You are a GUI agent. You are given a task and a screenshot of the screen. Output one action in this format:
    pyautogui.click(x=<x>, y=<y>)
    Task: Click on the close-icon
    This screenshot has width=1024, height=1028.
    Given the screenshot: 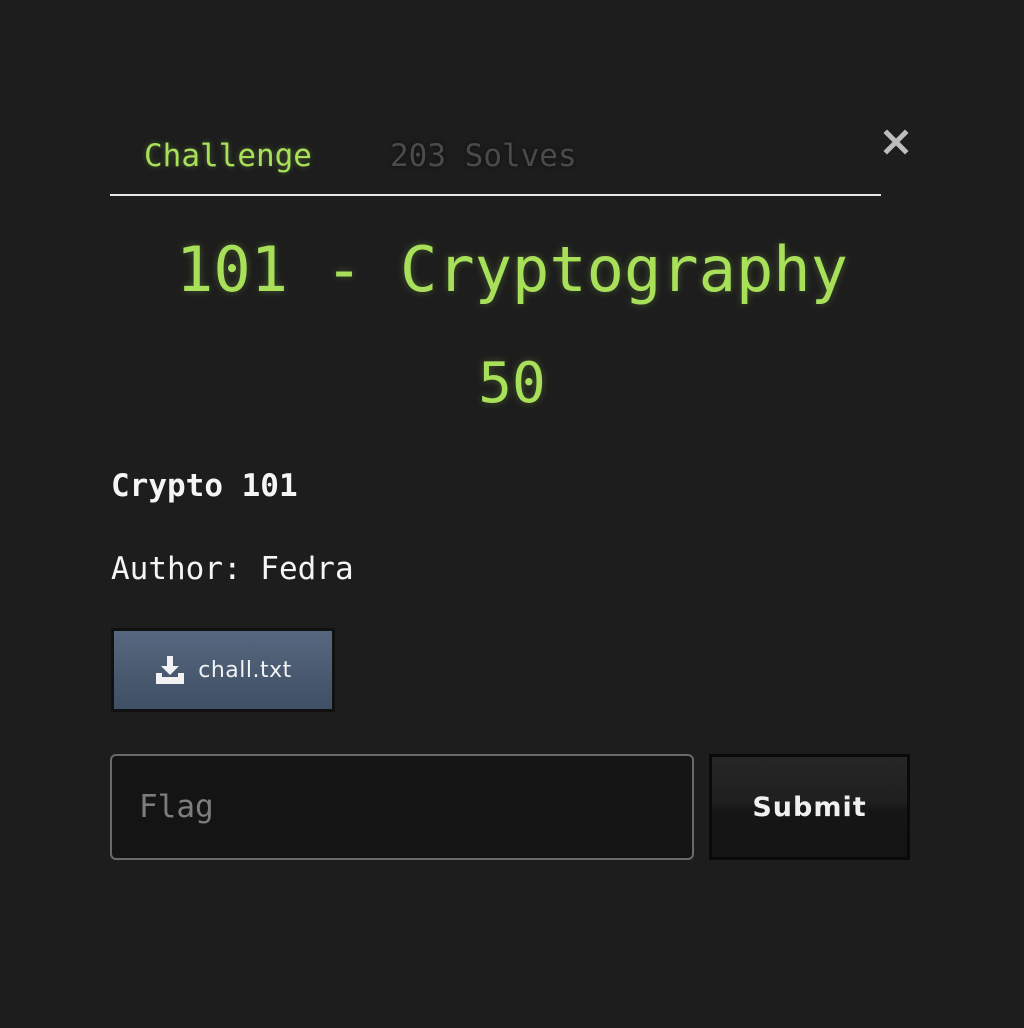 What is the action you would take?
    pyautogui.click(x=896, y=142)
    